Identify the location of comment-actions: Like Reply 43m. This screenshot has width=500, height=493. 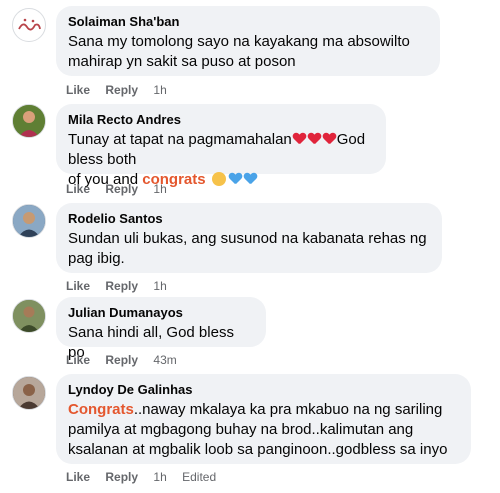
(127, 360).